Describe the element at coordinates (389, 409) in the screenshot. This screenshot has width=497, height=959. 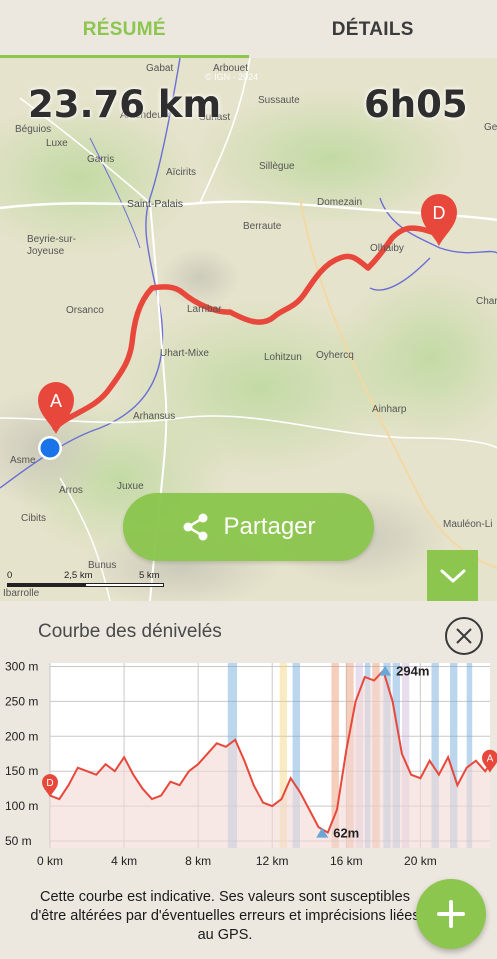
I see `place-label: Ainharp` at that location.